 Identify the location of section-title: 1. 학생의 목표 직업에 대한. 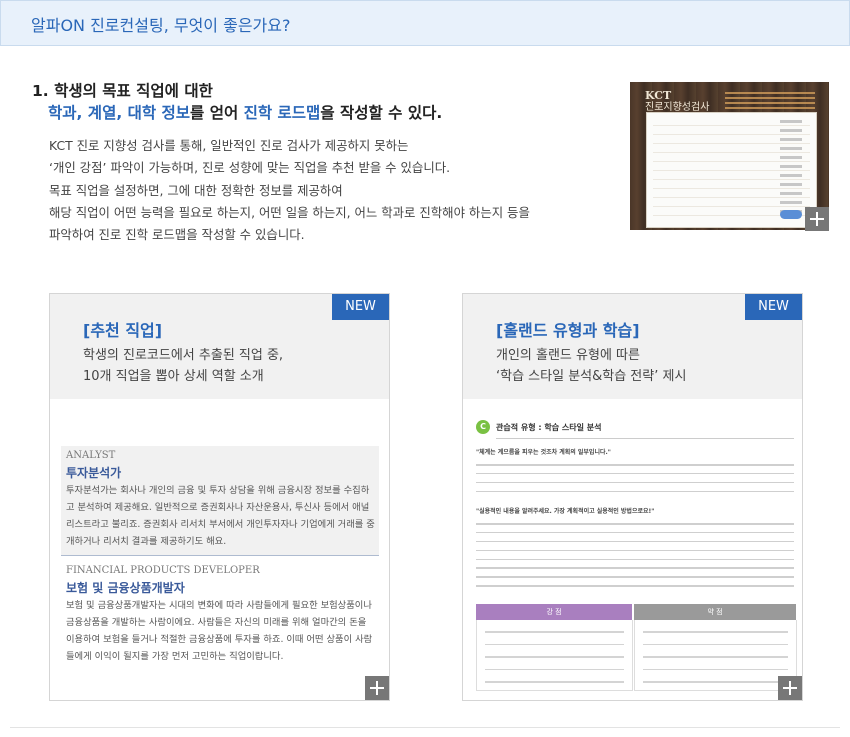
(122, 91).